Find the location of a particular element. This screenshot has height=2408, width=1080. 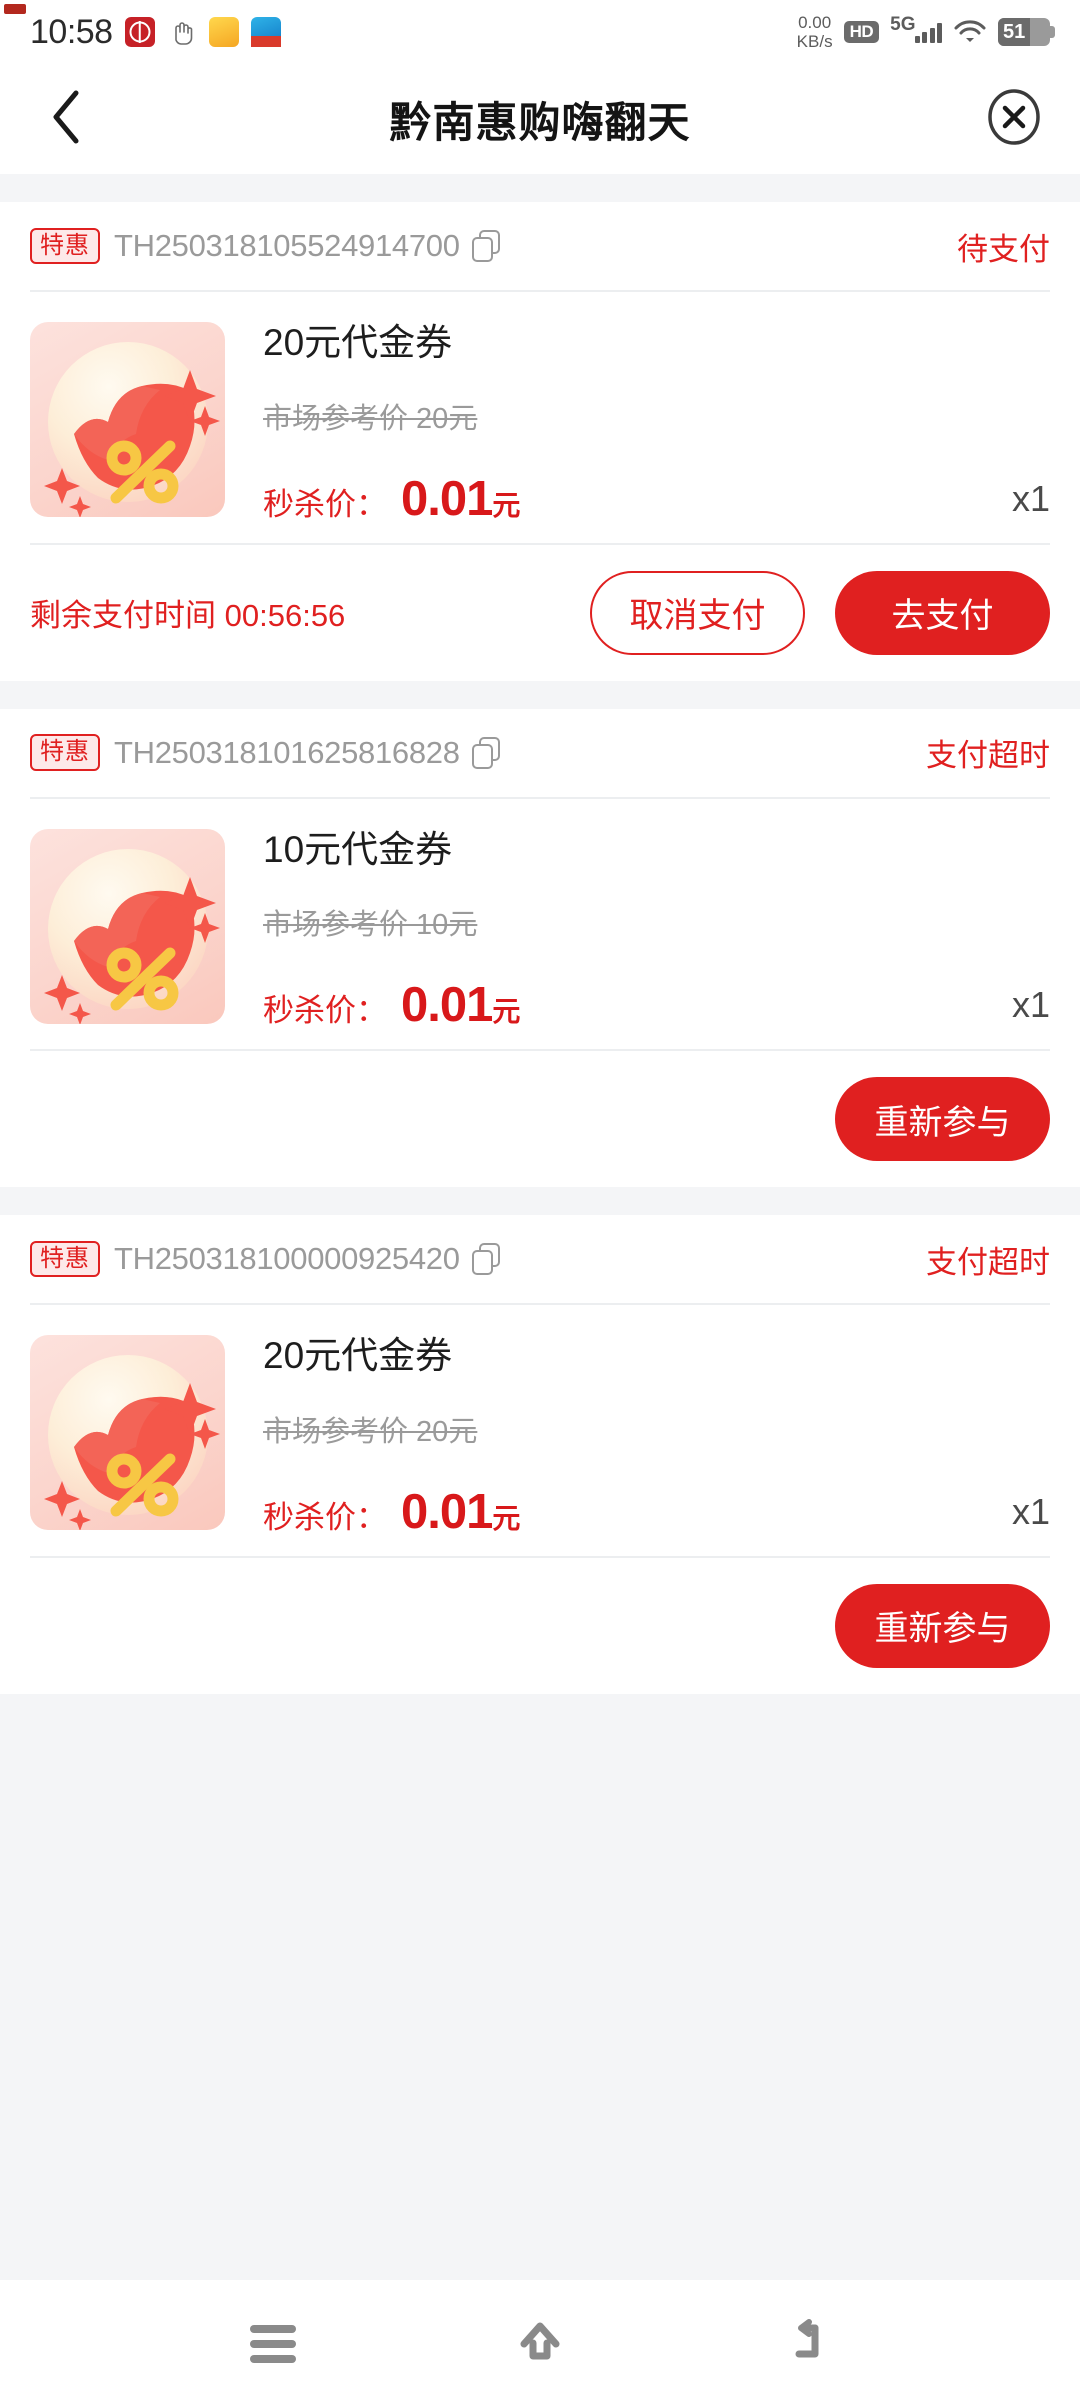

countdown-label: 剩余支付时间 is located at coordinates (123, 616).